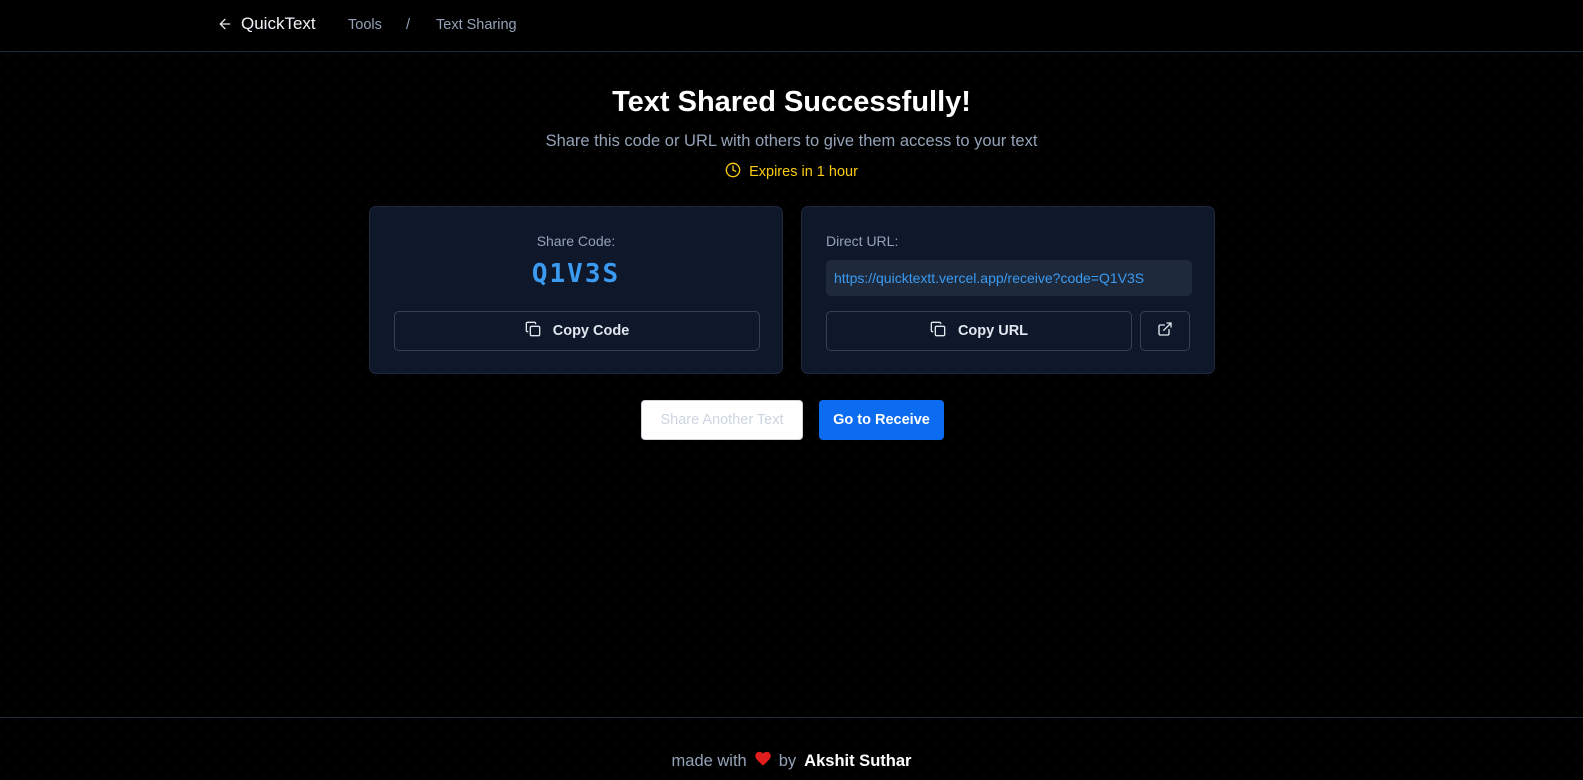 The image size is (1583, 780). I want to click on expiry-text: Expires in 1 hour, so click(803, 172).